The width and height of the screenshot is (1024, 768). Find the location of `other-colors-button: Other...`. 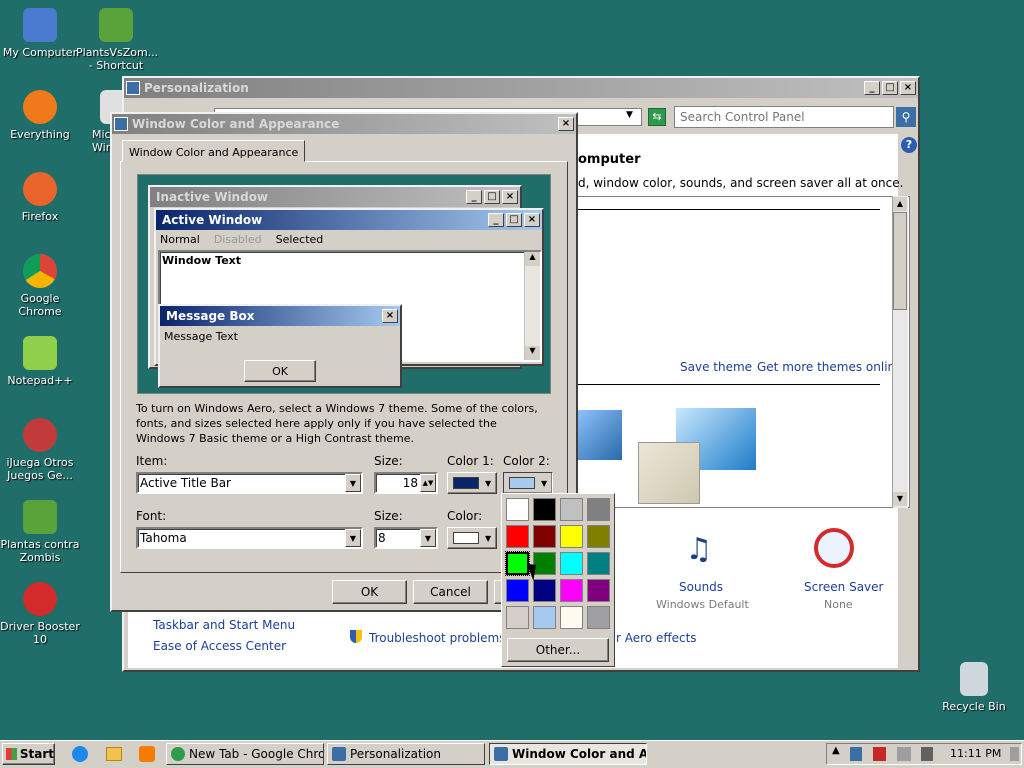

other-colors-button: Other... is located at coordinates (558, 650).